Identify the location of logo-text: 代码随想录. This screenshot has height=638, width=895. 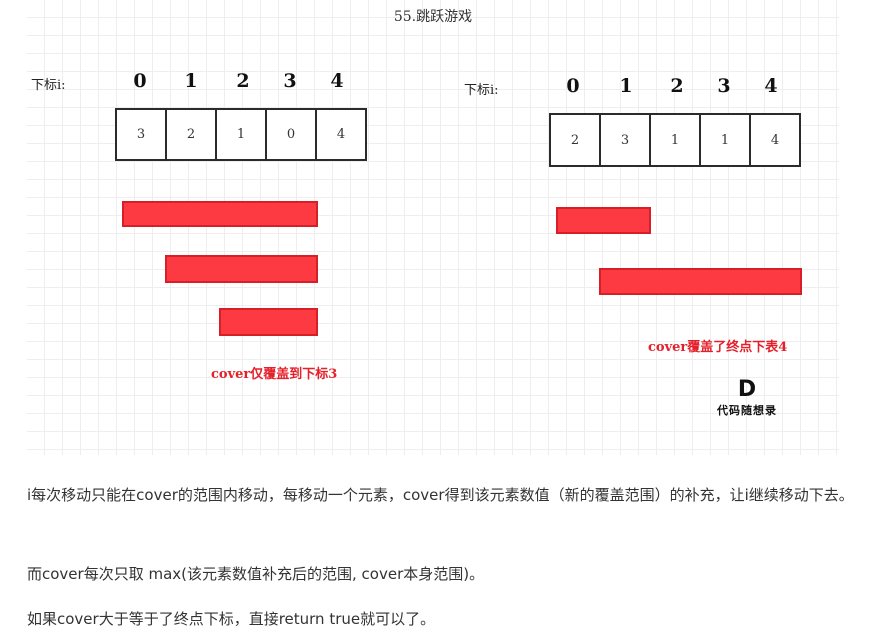
(747, 410).